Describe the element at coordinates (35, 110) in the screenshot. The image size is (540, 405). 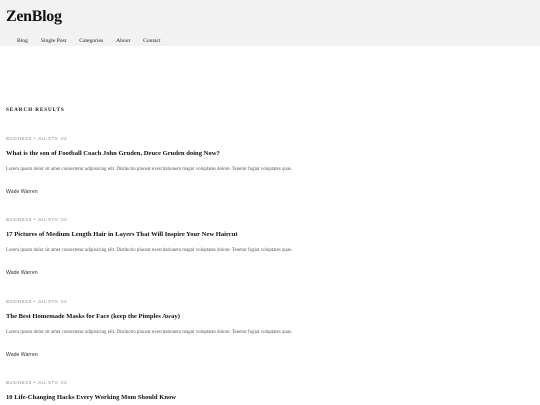
I see `search-results-heading: SEARCH RESULTS` at that location.